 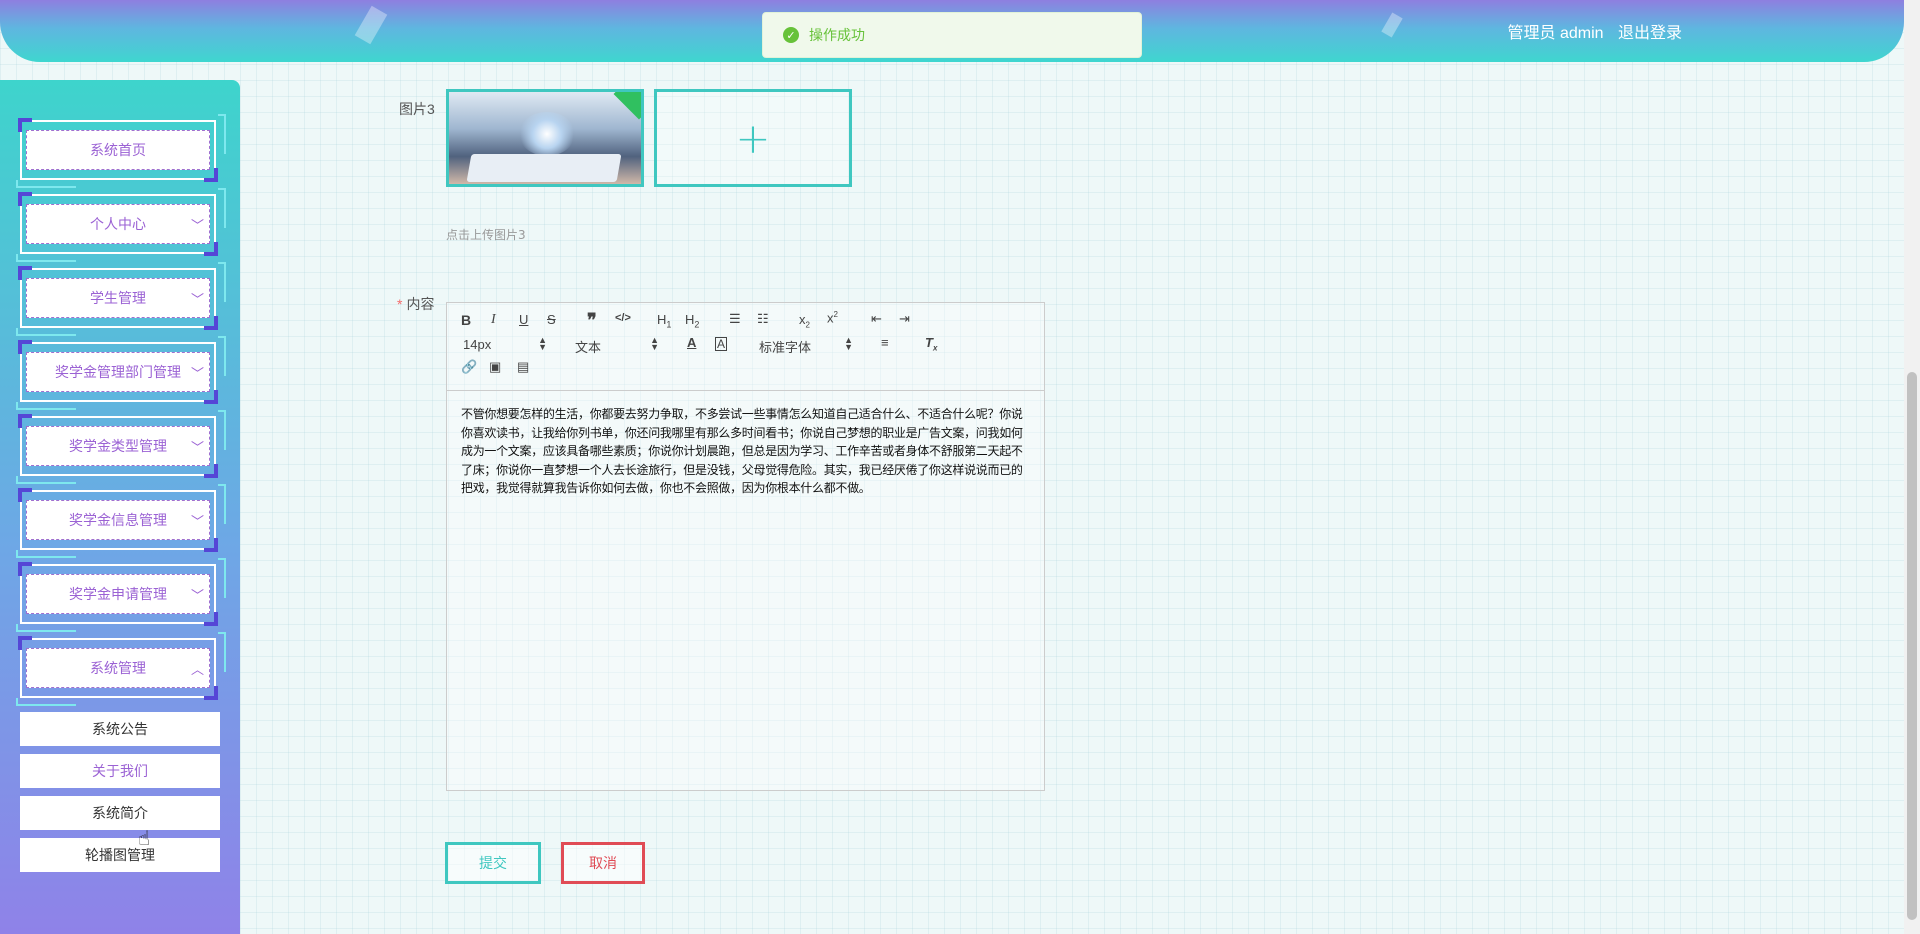 What do you see at coordinates (197, 670) in the screenshot?
I see `chevron-up-icon: ︿` at bounding box center [197, 670].